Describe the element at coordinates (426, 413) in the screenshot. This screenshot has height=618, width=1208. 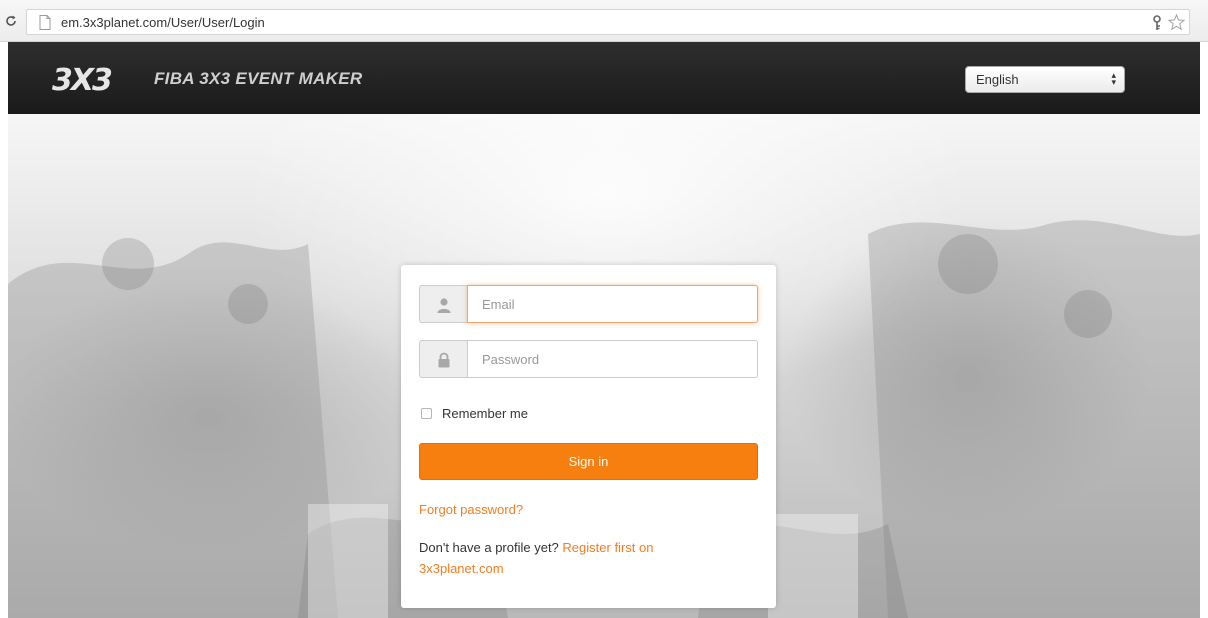
I see `remember-me-checkbox` at that location.